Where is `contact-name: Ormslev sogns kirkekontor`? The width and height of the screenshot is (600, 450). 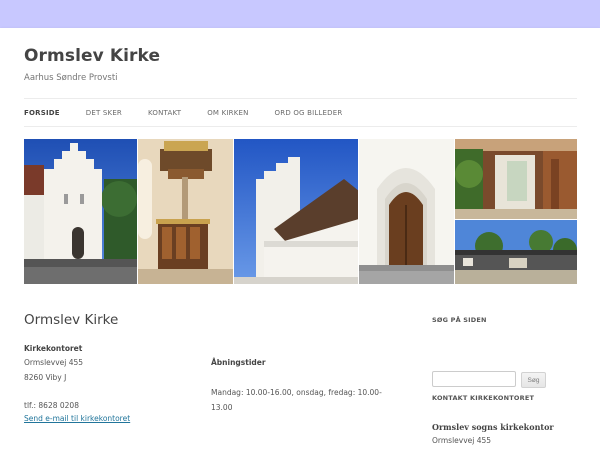 contact-name: Ormslev sogns kirkekontor is located at coordinates (493, 427).